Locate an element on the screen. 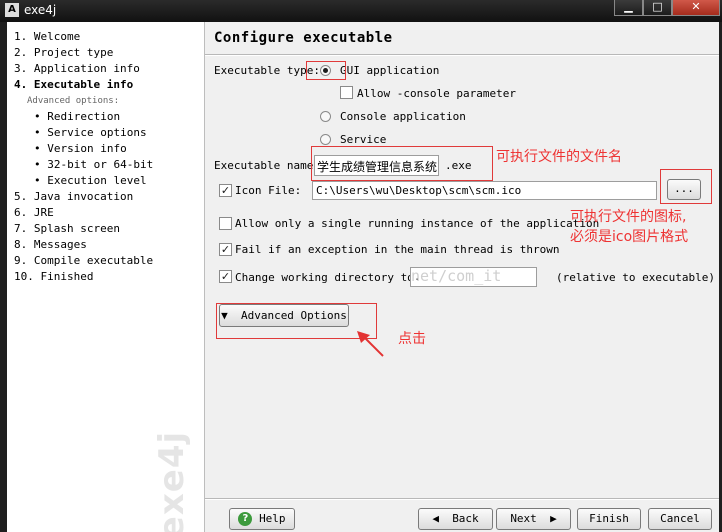 This screenshot has height=532, width=722. substep-32-64-bit: • 32-bit or 64-bit is located at coordinates (93, 164).